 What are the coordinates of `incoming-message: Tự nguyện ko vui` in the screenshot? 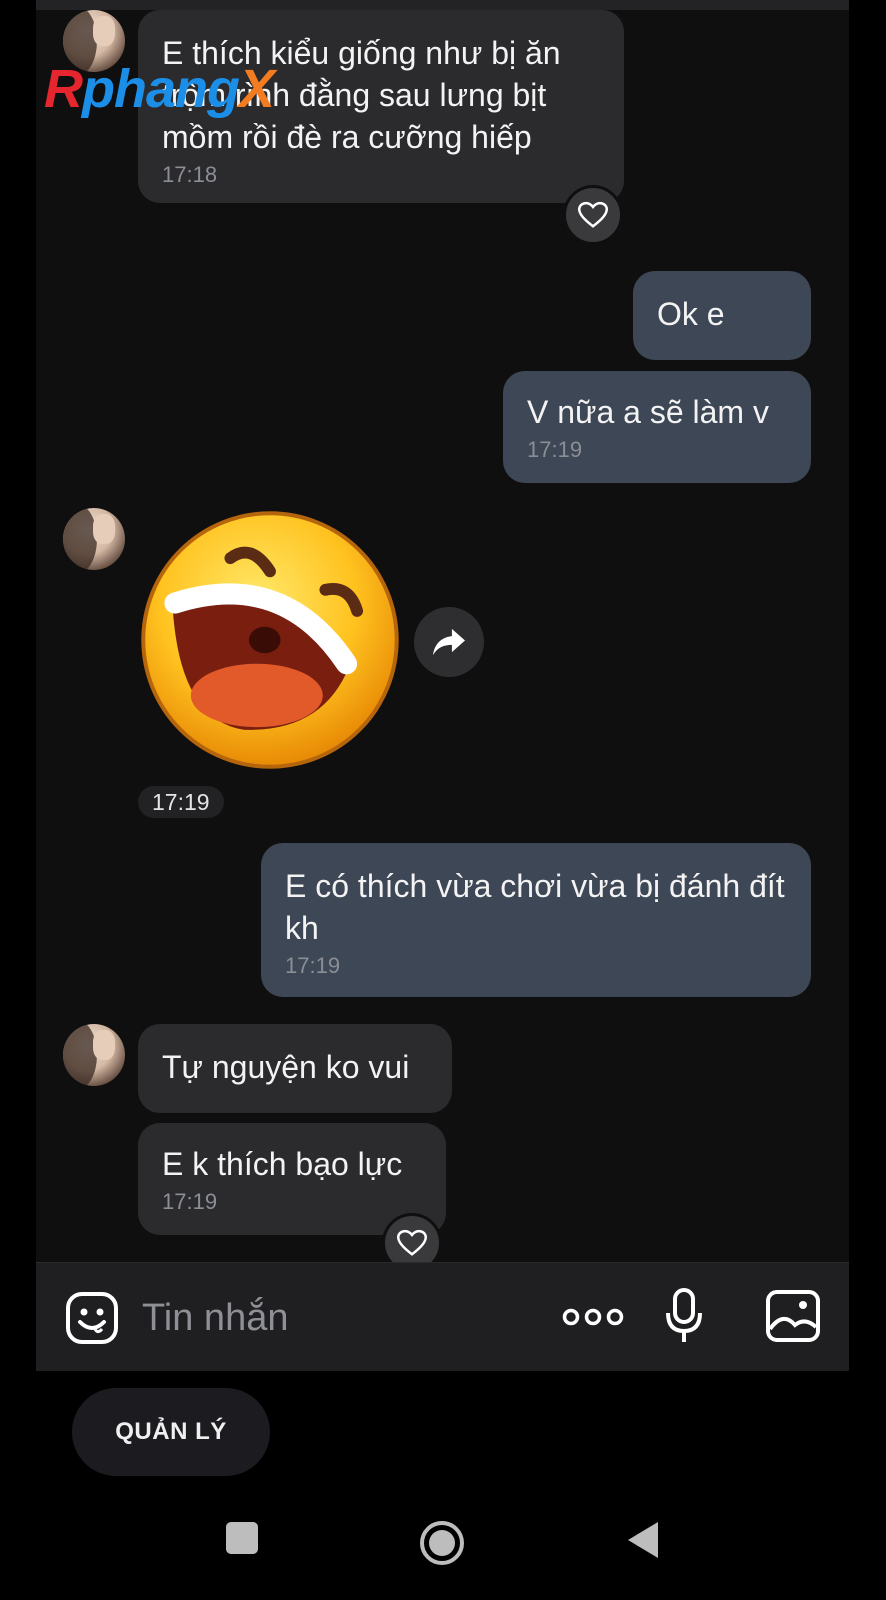 It's located at (295, 1068).